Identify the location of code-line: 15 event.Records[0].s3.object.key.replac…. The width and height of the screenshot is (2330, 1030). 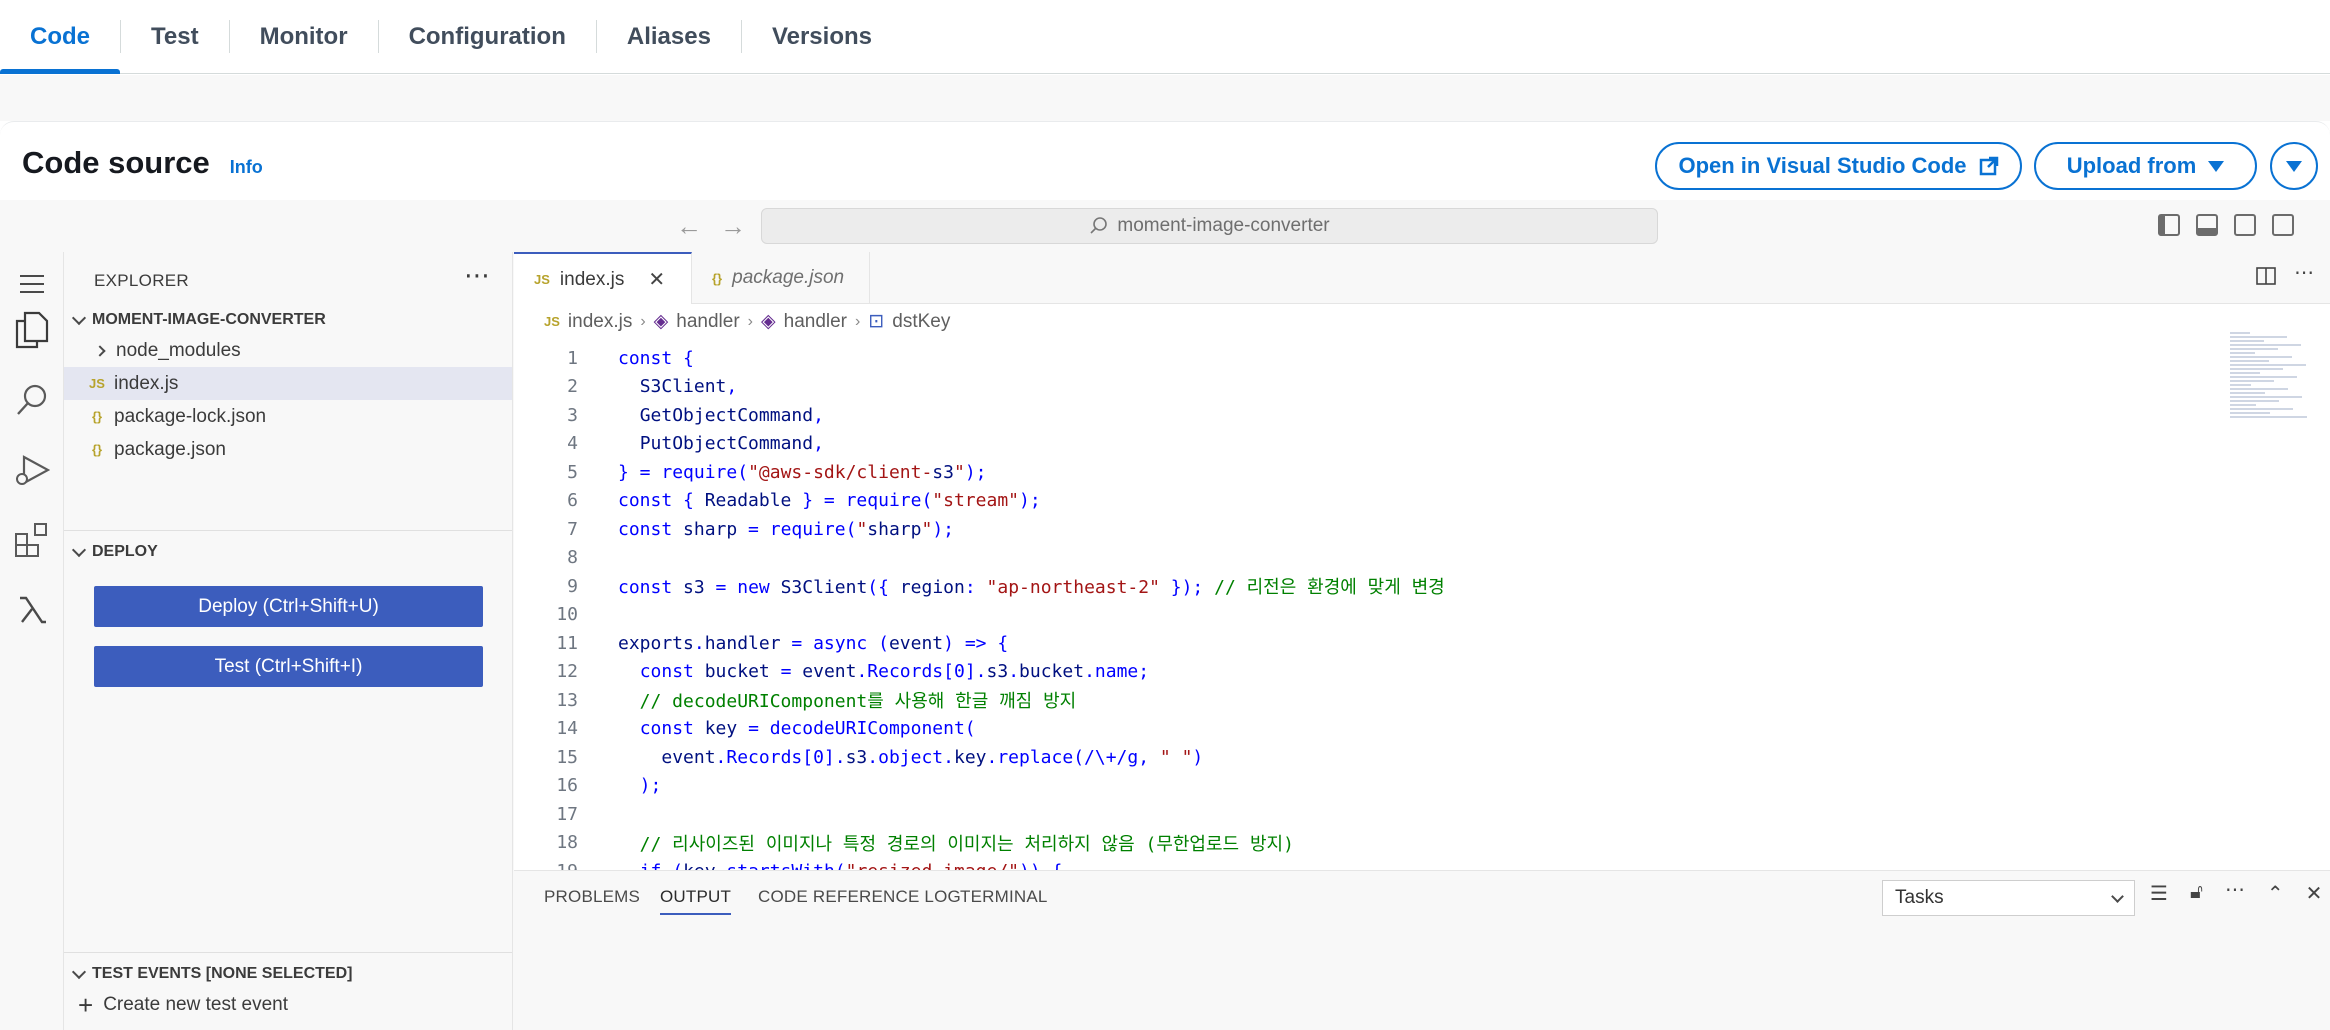
(1364, 757).